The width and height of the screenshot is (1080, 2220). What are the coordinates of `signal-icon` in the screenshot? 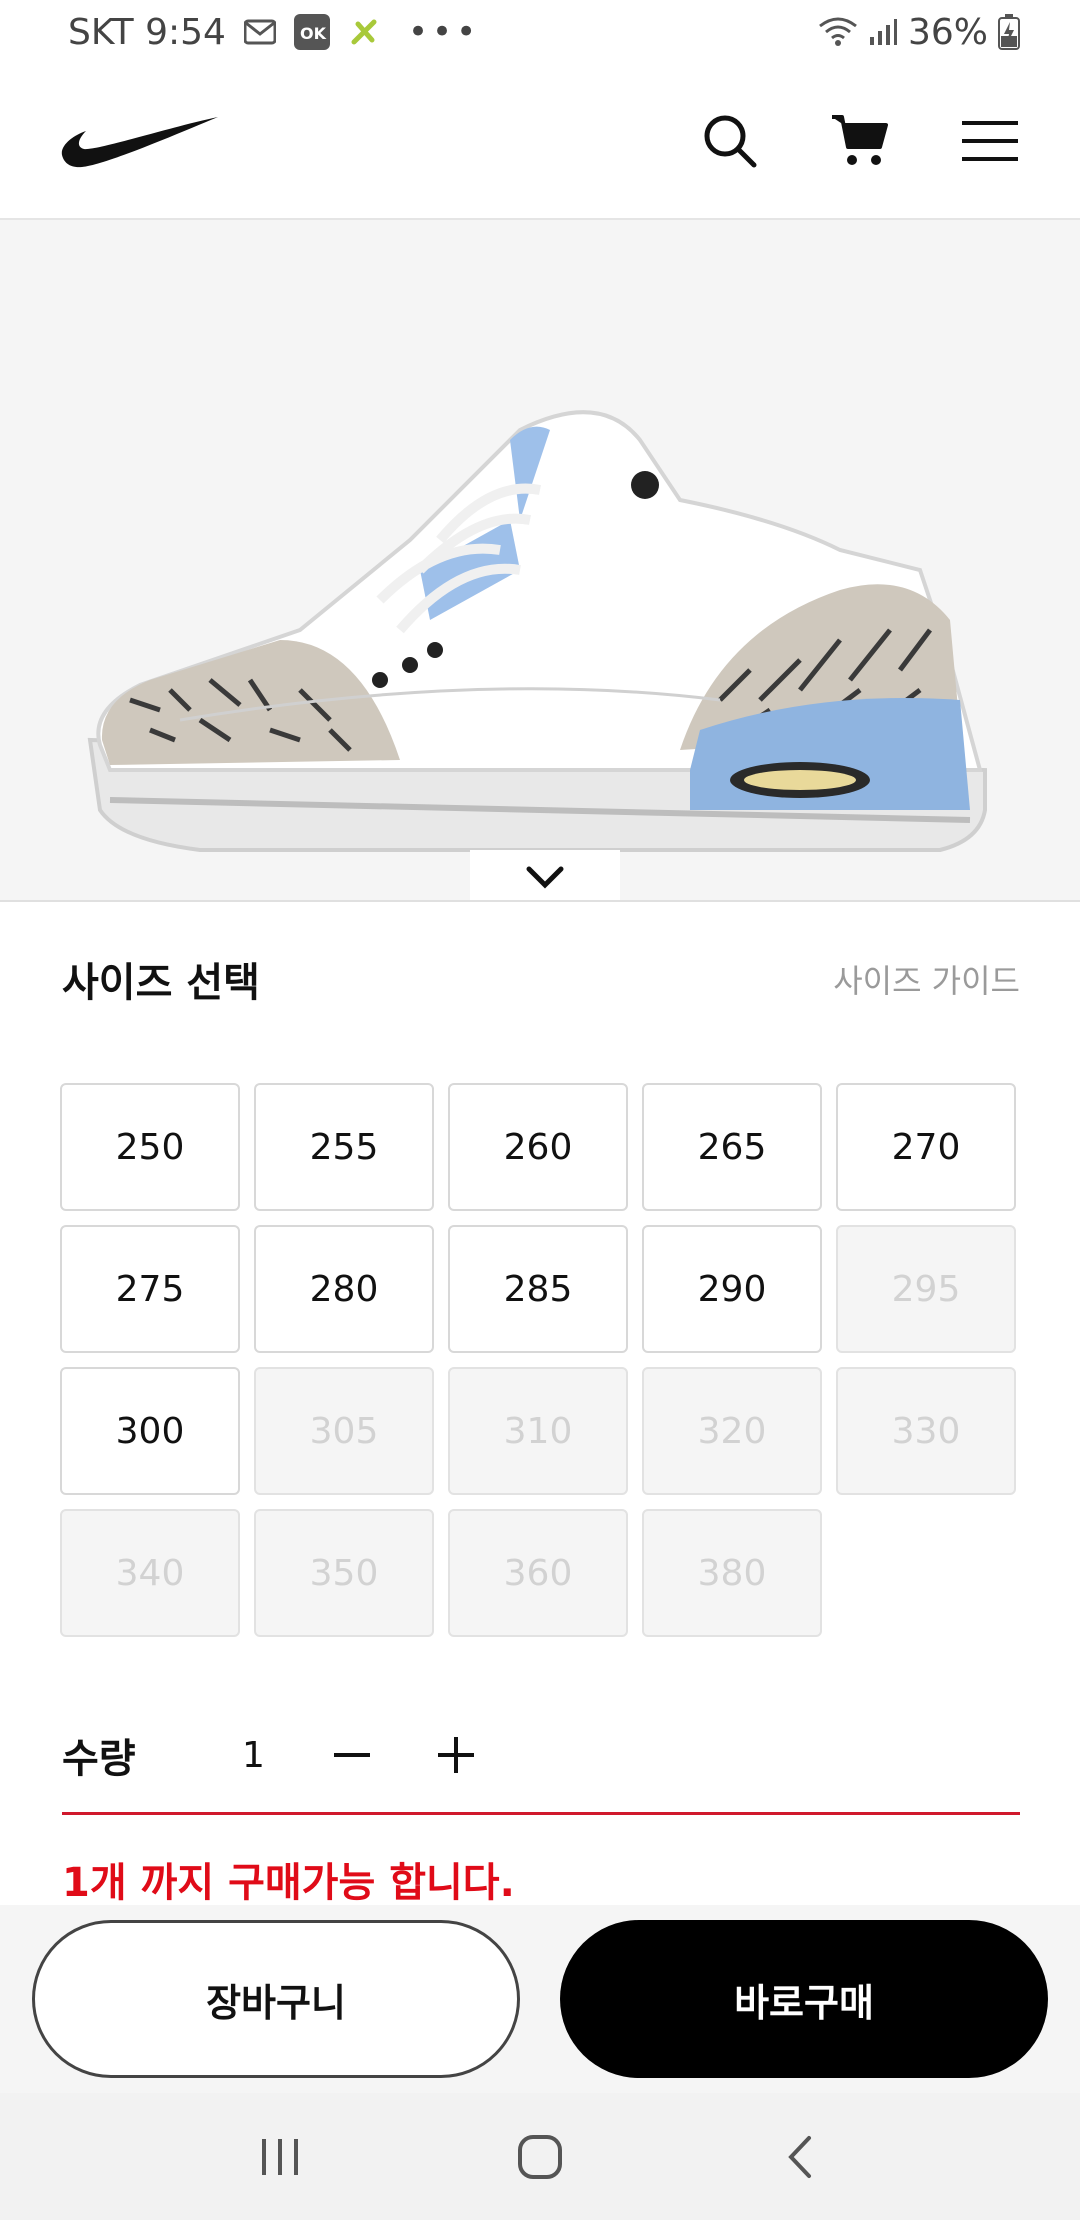 It's located at (883, 32).